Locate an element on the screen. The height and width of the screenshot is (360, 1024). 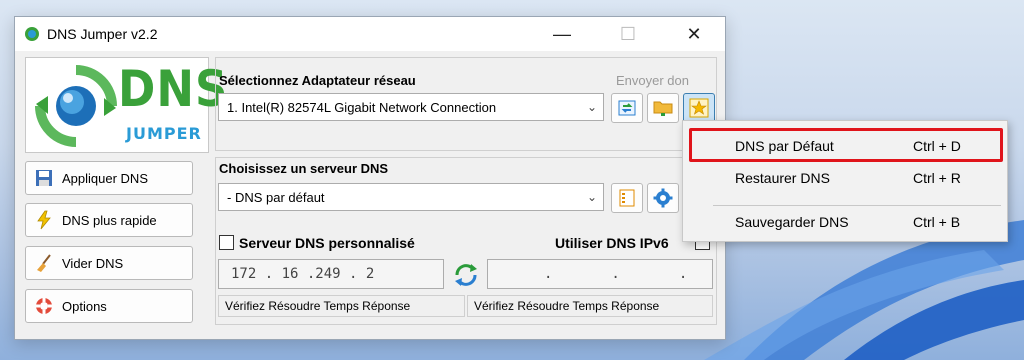
flush-dns-label: Vider DNS is located at coordinates (93, 263).